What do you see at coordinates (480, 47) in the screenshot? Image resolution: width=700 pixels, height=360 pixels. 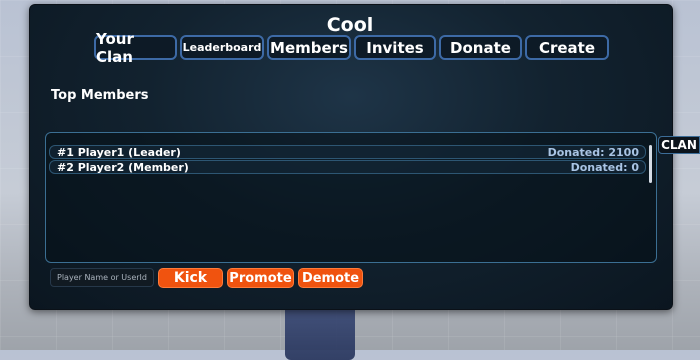 I see `tab-donate: Donate` at bounding box center [480, 47].